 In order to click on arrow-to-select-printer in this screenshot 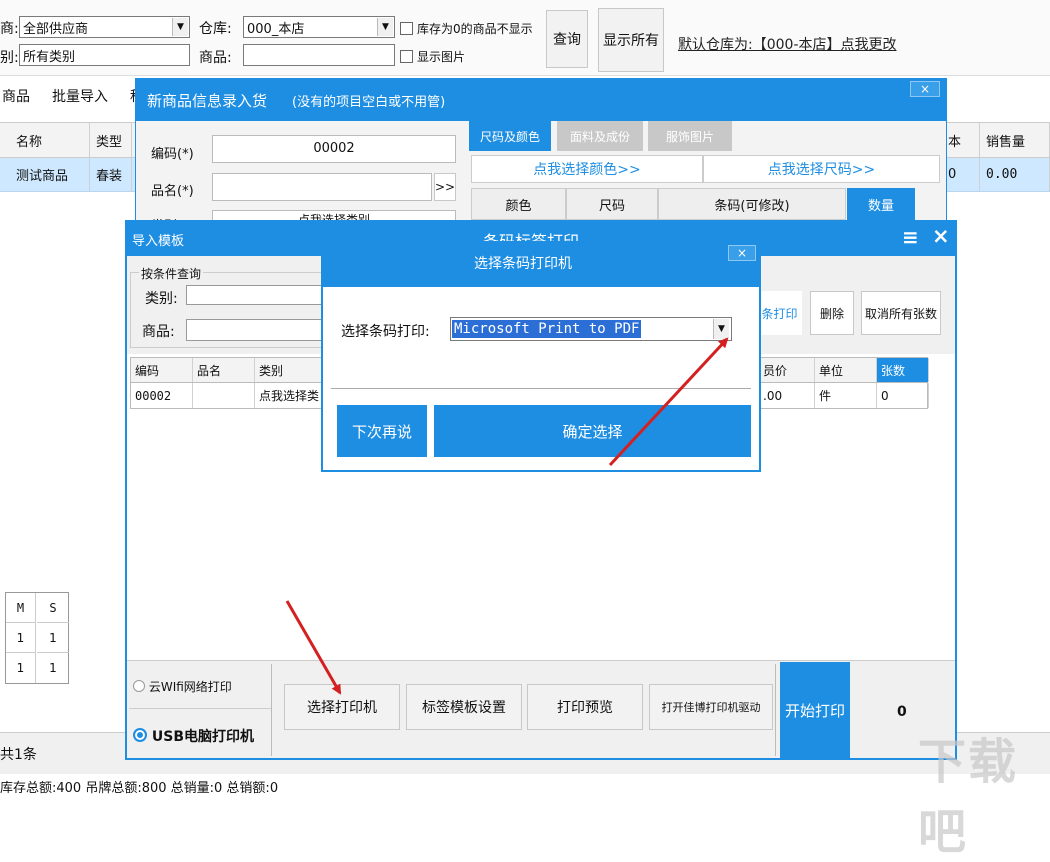, I will do `click(313, 647)`.